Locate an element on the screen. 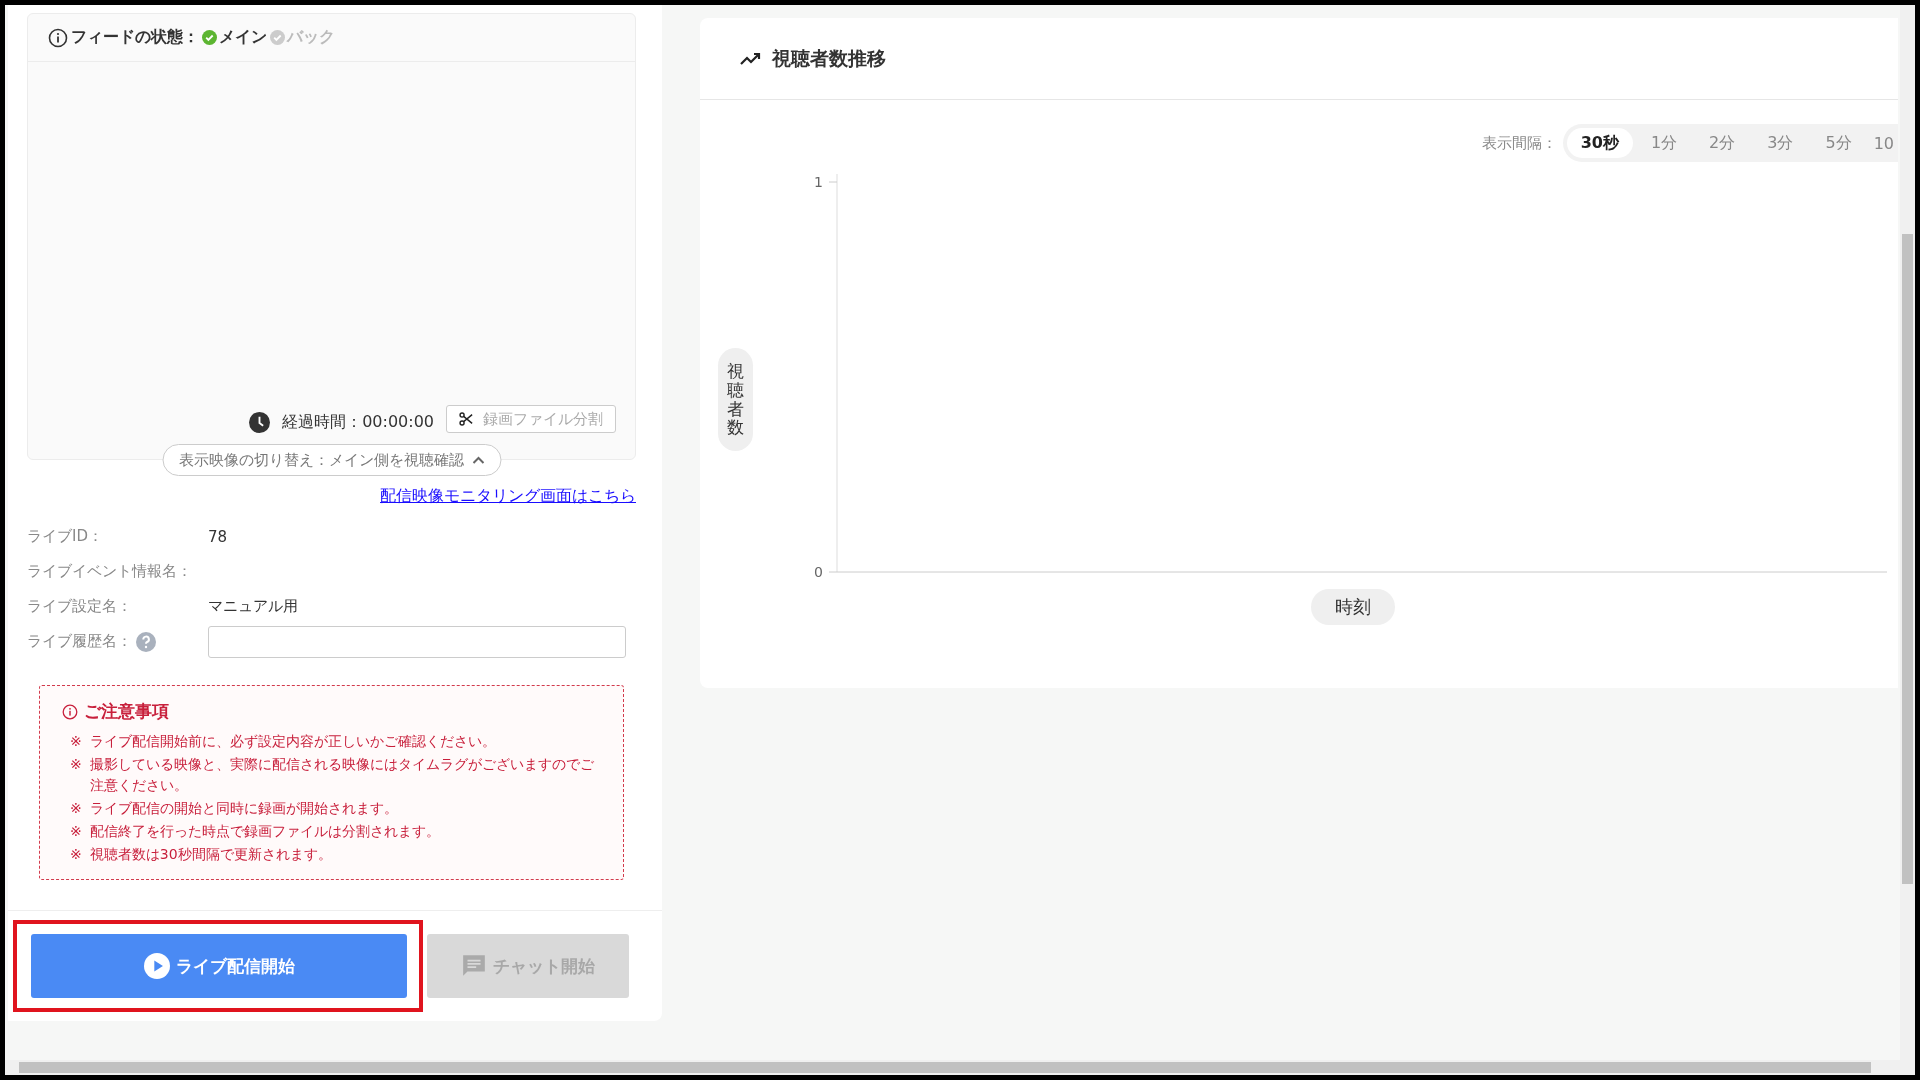  interval-tab: 30秒 is located at coordinates (1599, 143).